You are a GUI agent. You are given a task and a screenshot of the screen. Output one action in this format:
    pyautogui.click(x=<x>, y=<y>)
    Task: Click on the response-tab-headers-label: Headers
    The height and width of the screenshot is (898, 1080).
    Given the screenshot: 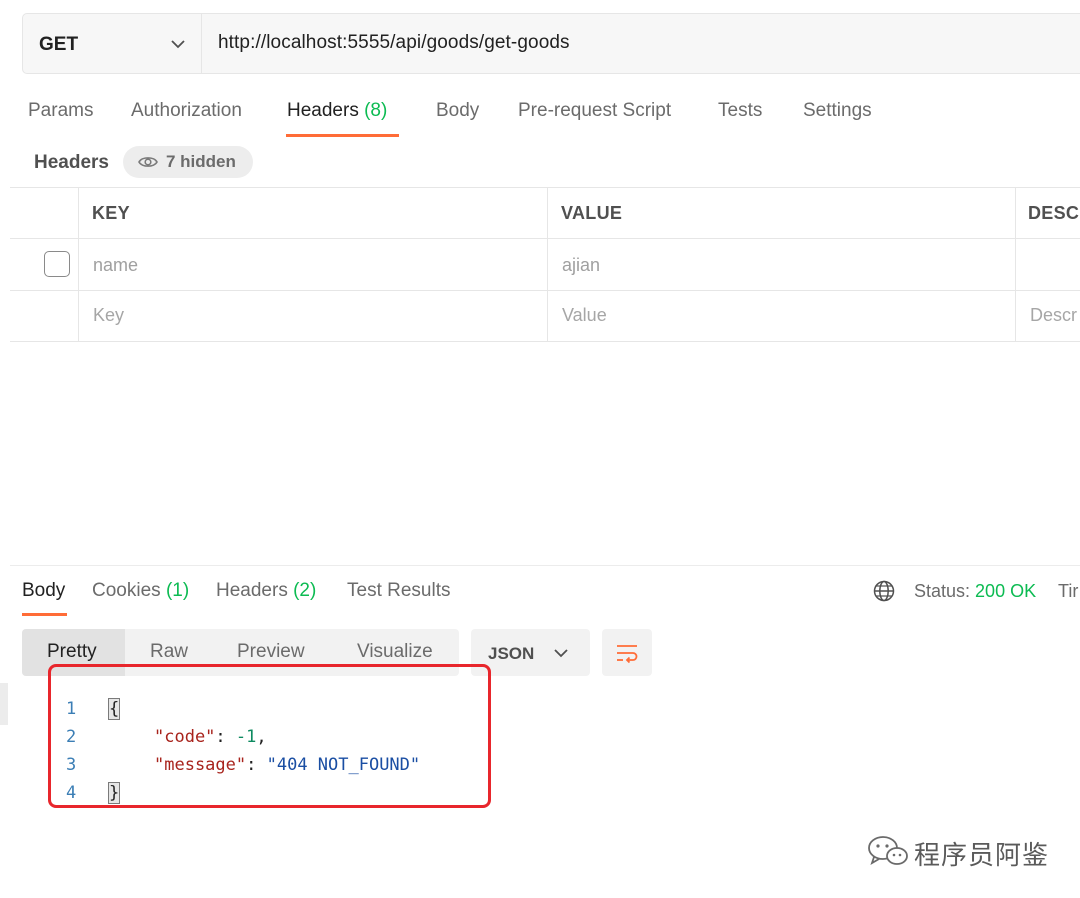 What is the action you would take?
    pyautogui.click(x=252, y=590)
    